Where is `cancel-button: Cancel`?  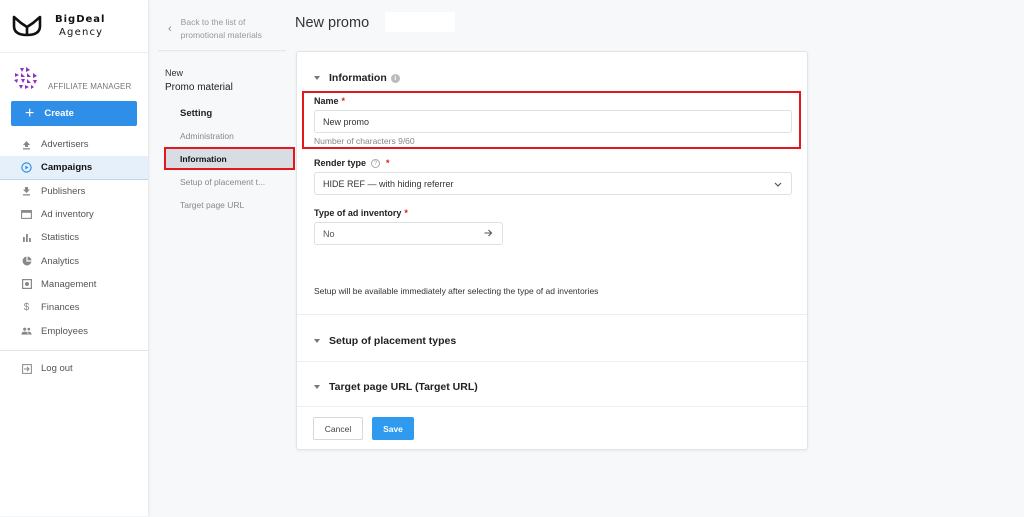
cancel-button: Cancel is located at coordinates (338, 428).